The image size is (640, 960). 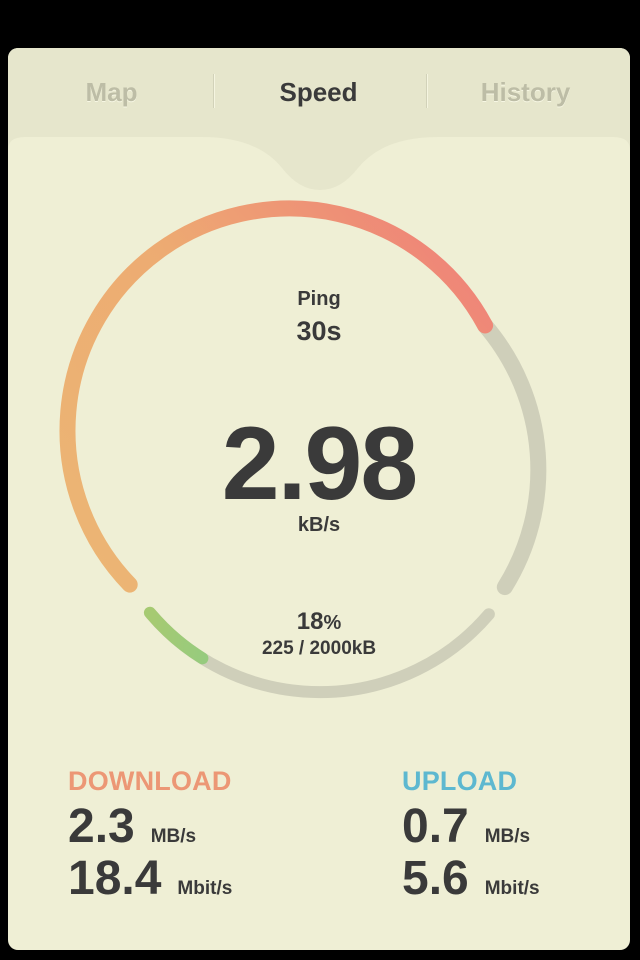 I want to click on upload-rate-unit: MB/s, so click(x=507, y=836).